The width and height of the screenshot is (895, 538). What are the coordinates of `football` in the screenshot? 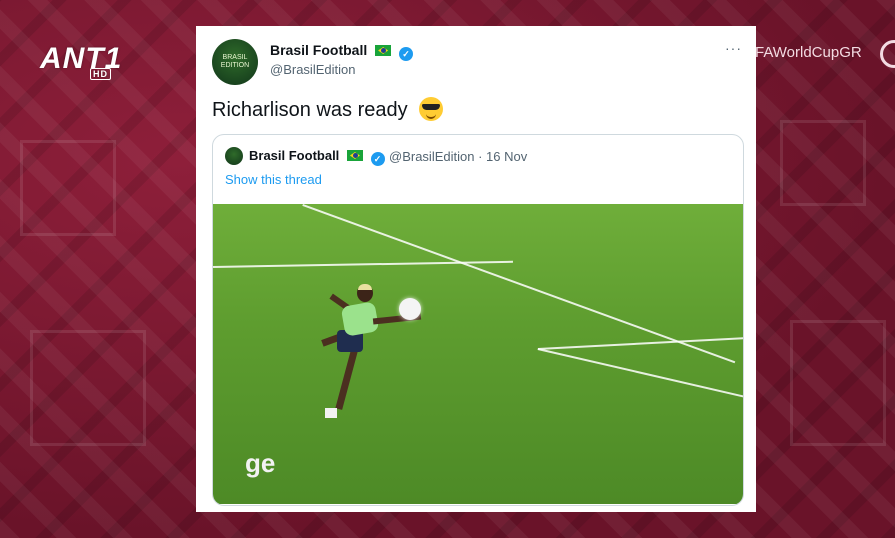 It's located at (410, 309).